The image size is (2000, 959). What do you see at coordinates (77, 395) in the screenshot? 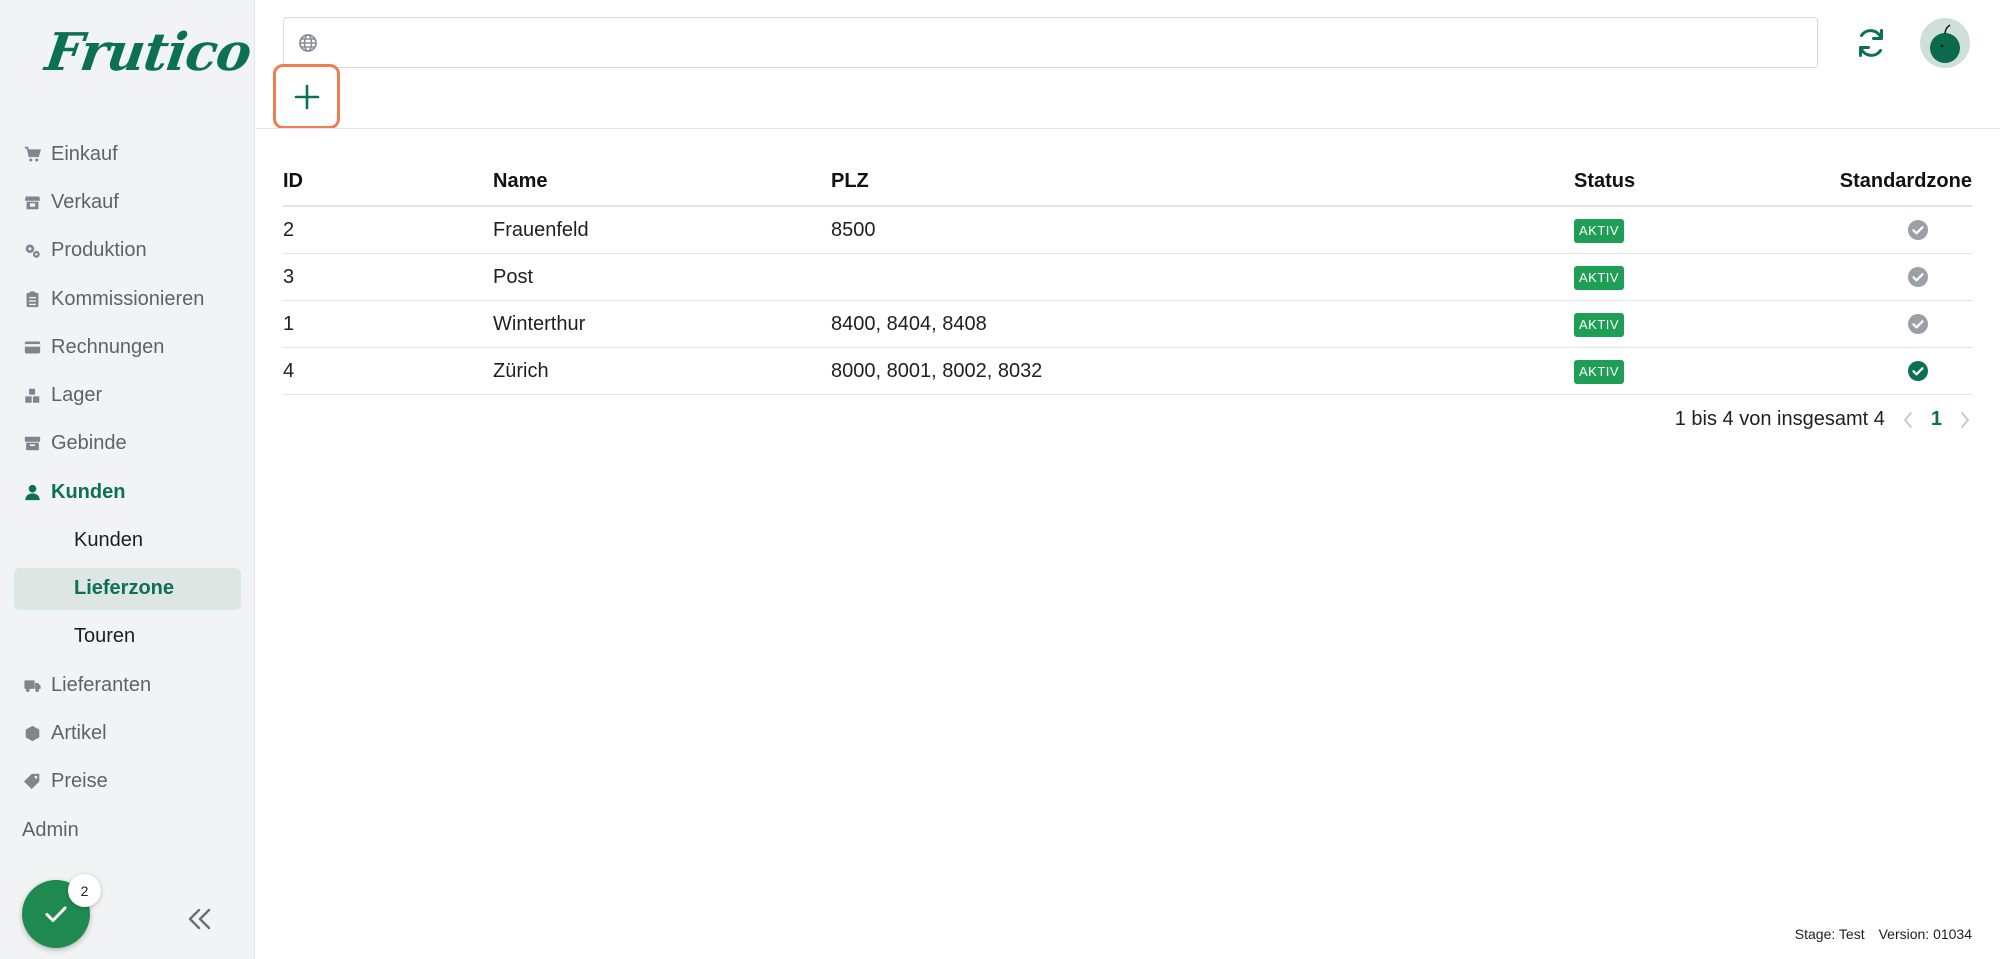
I see `sidebar-item-label: Lager` at bounding box center [77, 395].